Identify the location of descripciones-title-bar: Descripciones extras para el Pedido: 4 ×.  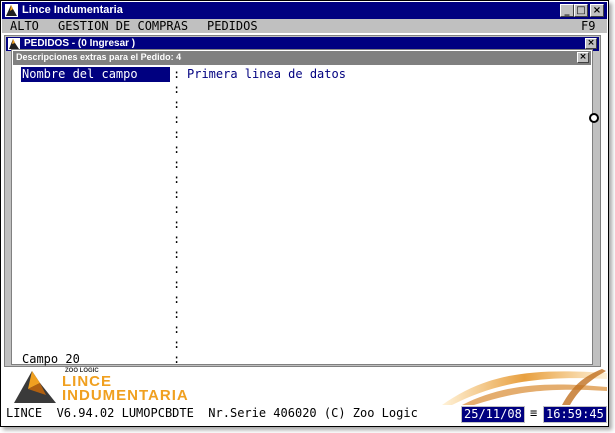
(302, 58).